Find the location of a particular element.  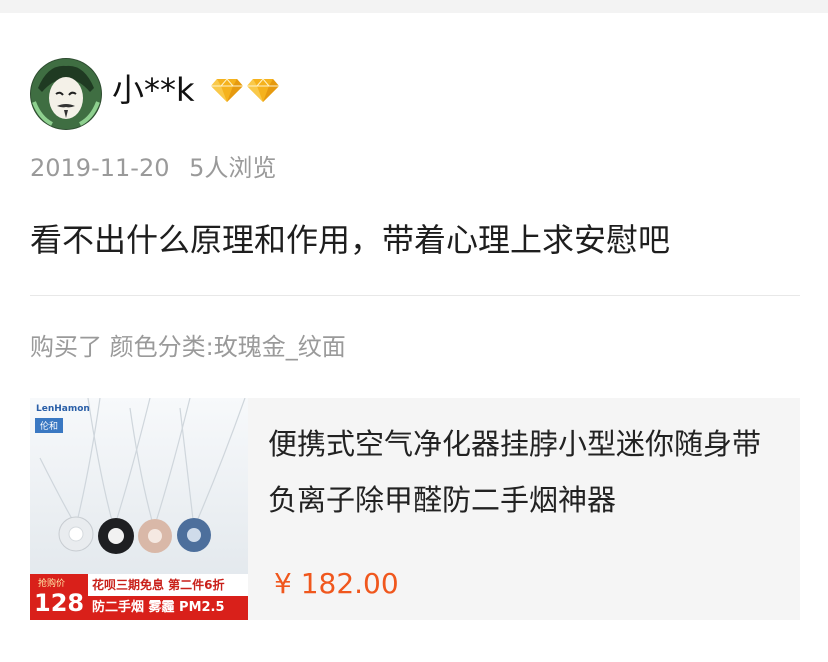

promo-price-box: 抢购价 128 is located at coordinates (59, 597).